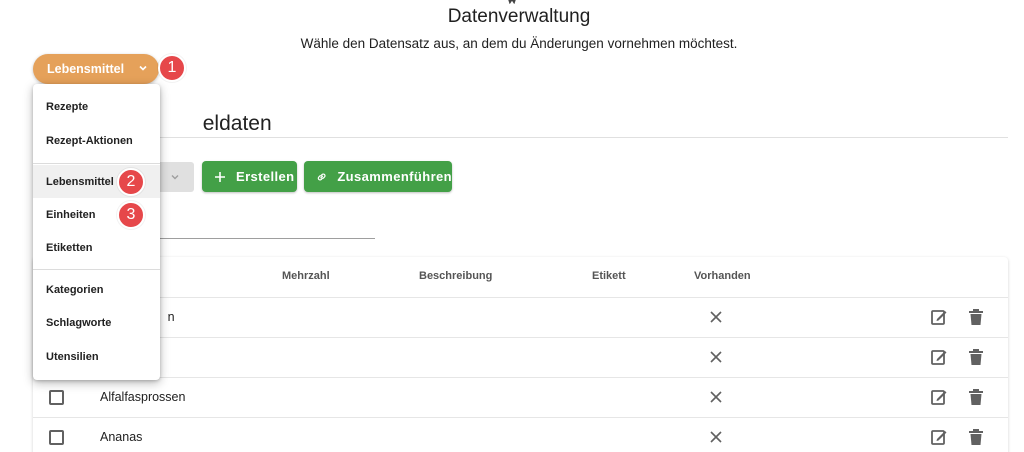 This screenshot has width=1024, height=452. Describe the element at coordinates (520, 137) in the screenshot. I see `section-divider` at that location.